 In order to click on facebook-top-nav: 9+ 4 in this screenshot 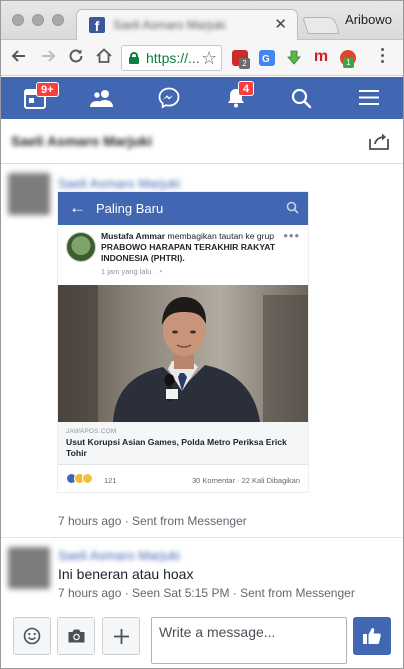, I will do `click(202, 98)`.